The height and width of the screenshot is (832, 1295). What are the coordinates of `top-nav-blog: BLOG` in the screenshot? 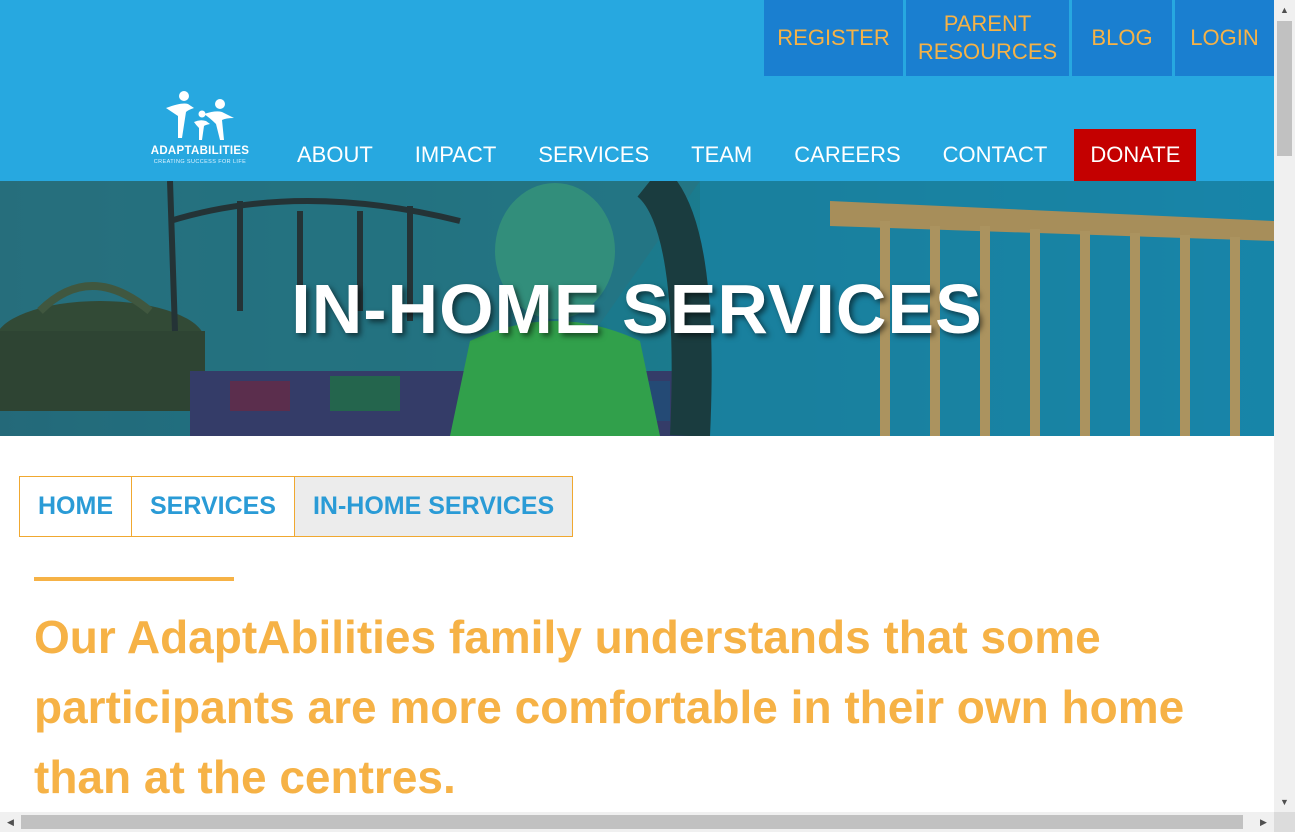 It's located at (1122, 38).